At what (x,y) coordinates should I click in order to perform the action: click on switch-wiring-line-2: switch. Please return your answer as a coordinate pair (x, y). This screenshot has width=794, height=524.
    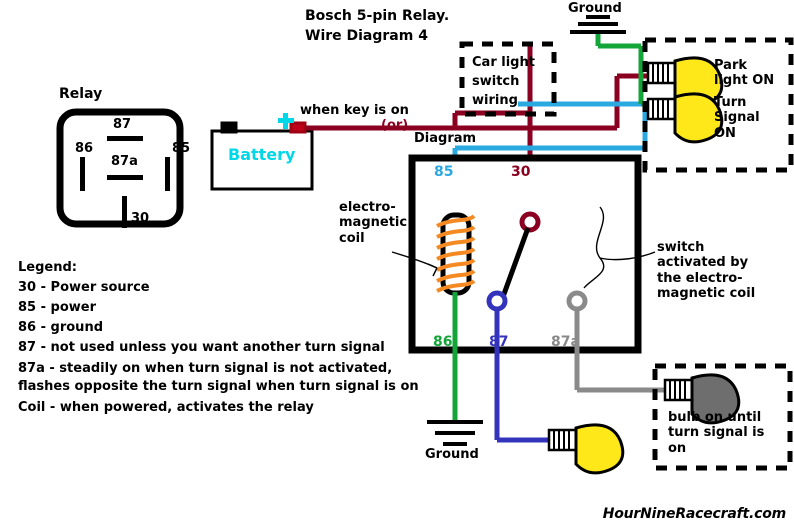
    Looking at the image, I should click on (496, 81).